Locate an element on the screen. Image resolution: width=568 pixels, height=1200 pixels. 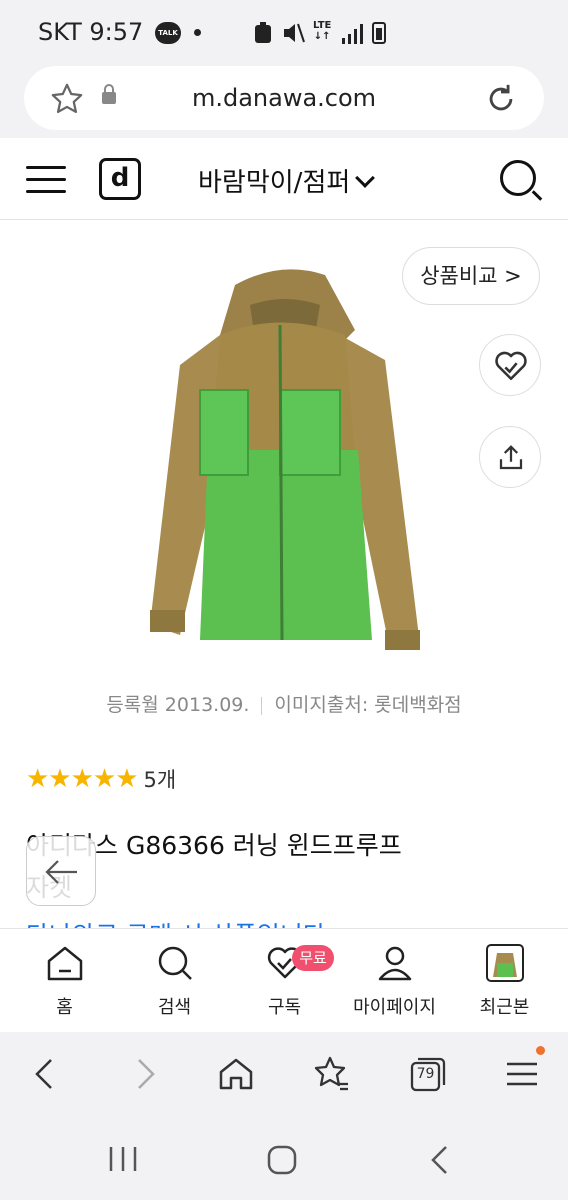
recent-thumbnail is located at coordinates (504, 963).